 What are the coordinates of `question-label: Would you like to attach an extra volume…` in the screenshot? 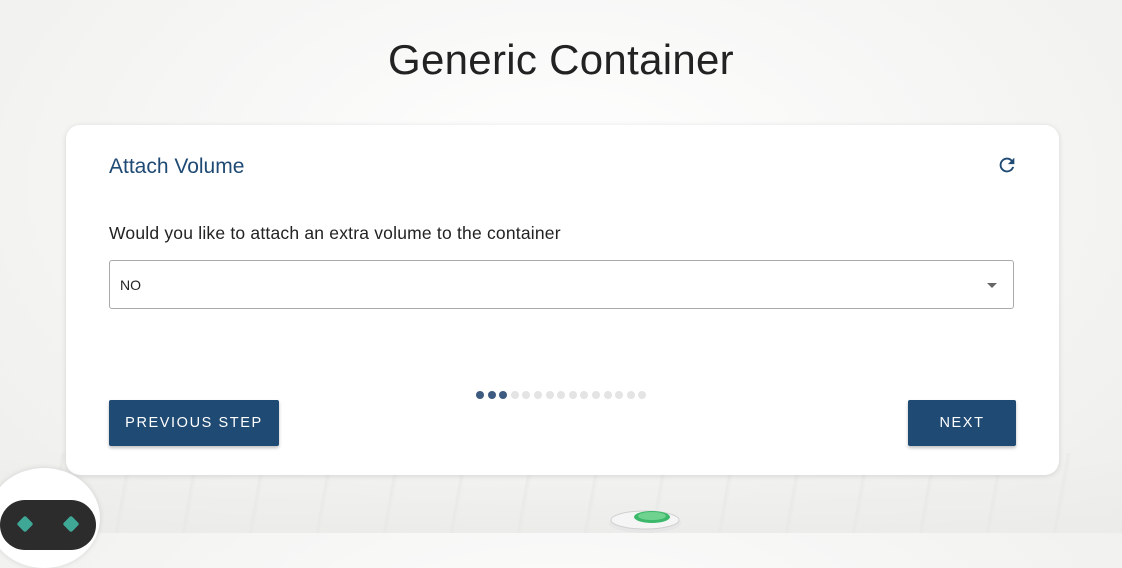 It's located at (335, 233).